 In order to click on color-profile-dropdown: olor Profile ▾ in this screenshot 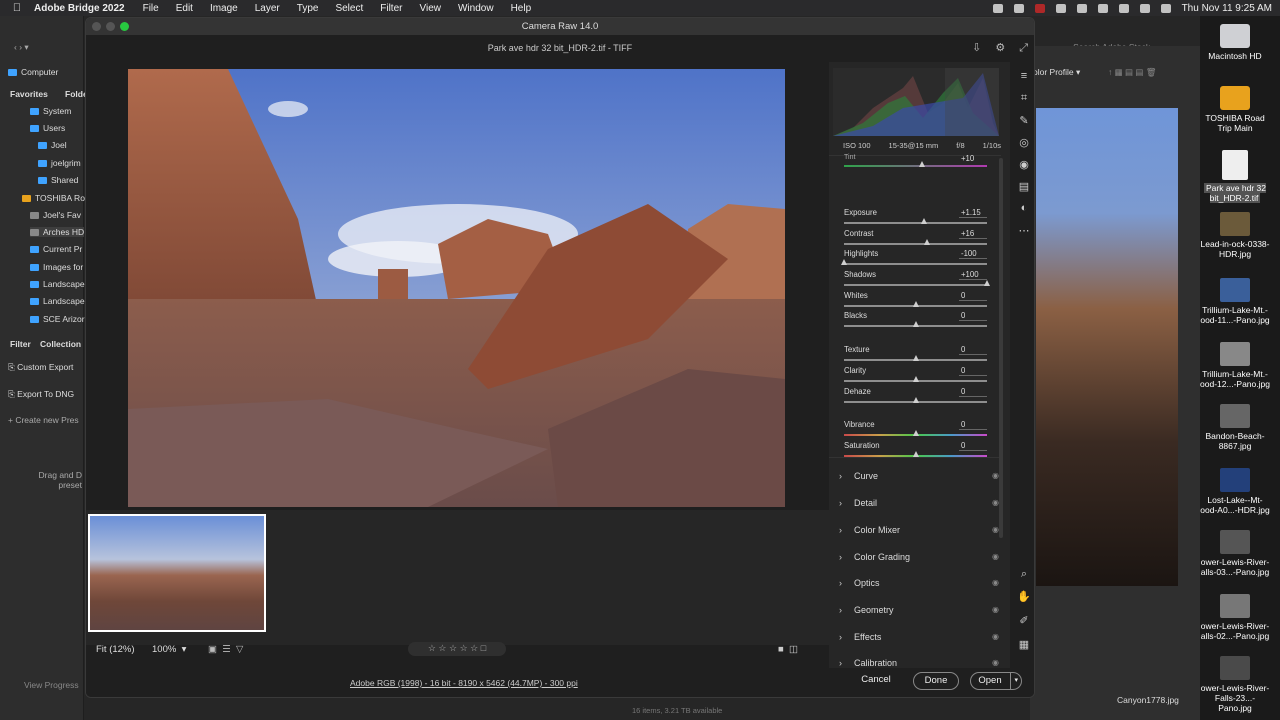, I will do `click(1056, 72)`.